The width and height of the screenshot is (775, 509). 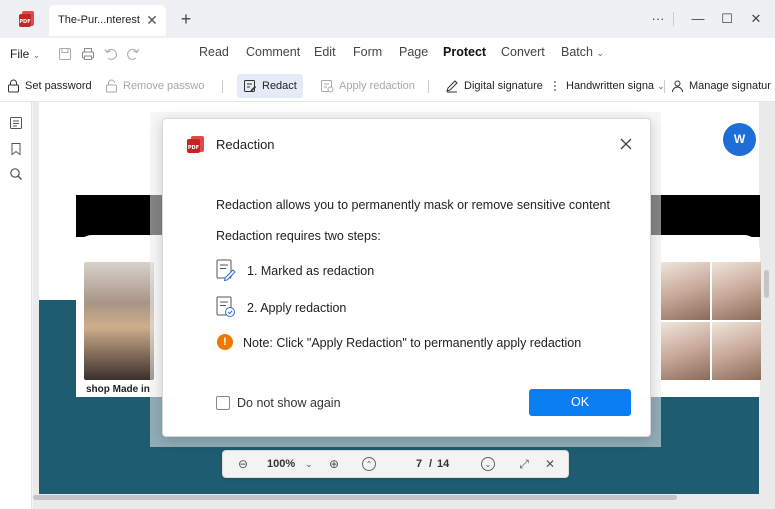 What do you see at coordinates (214, 52) in the screenshot?
I see `menu-read: Read` at bounding box center [214, 52].